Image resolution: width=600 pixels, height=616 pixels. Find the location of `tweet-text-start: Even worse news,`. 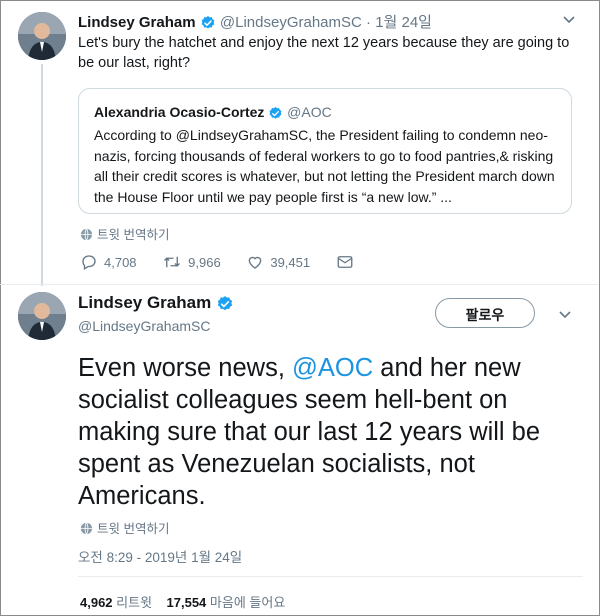

tweet-text-start: Even worse news, is located at coordinates (185, 368).